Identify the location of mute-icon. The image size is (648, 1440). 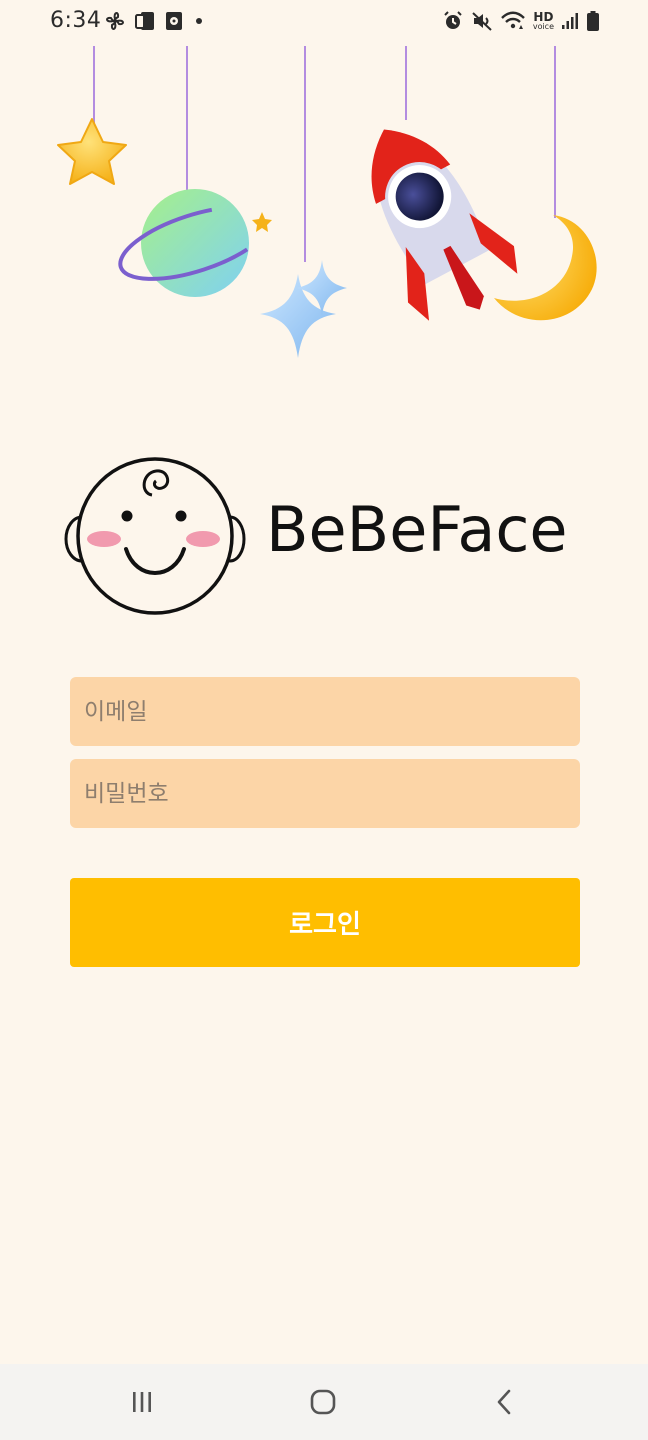
(482, 21).